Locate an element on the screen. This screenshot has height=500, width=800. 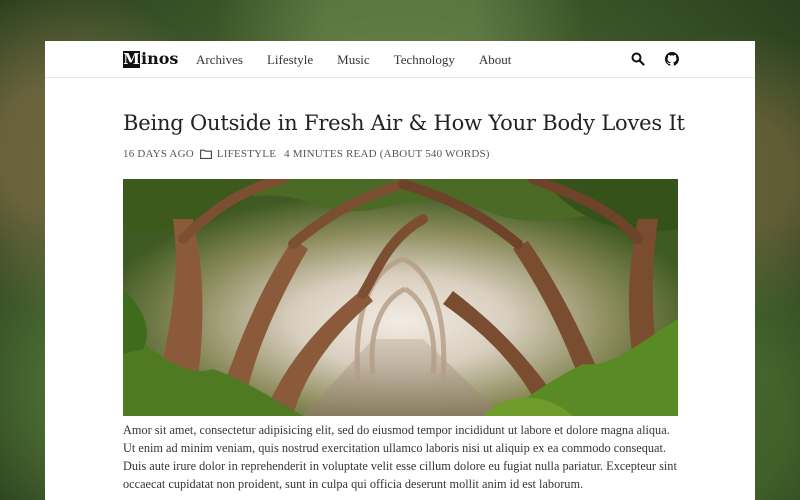
nav-item-technology: Technology is located at coordinates (424, 60).